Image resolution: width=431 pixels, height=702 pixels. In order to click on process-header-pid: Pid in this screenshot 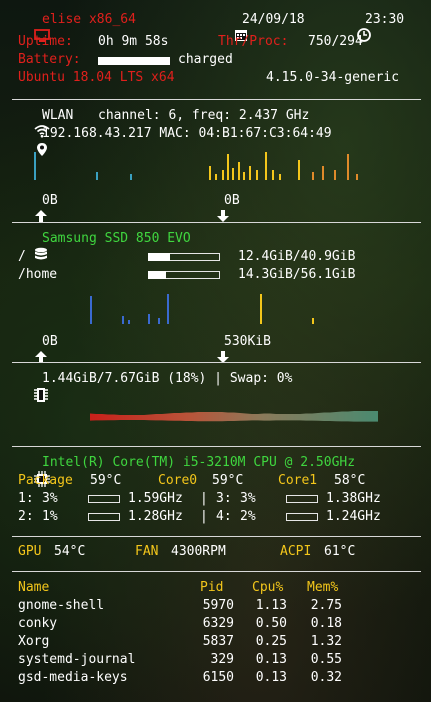, I will do `click(212, 587)`.